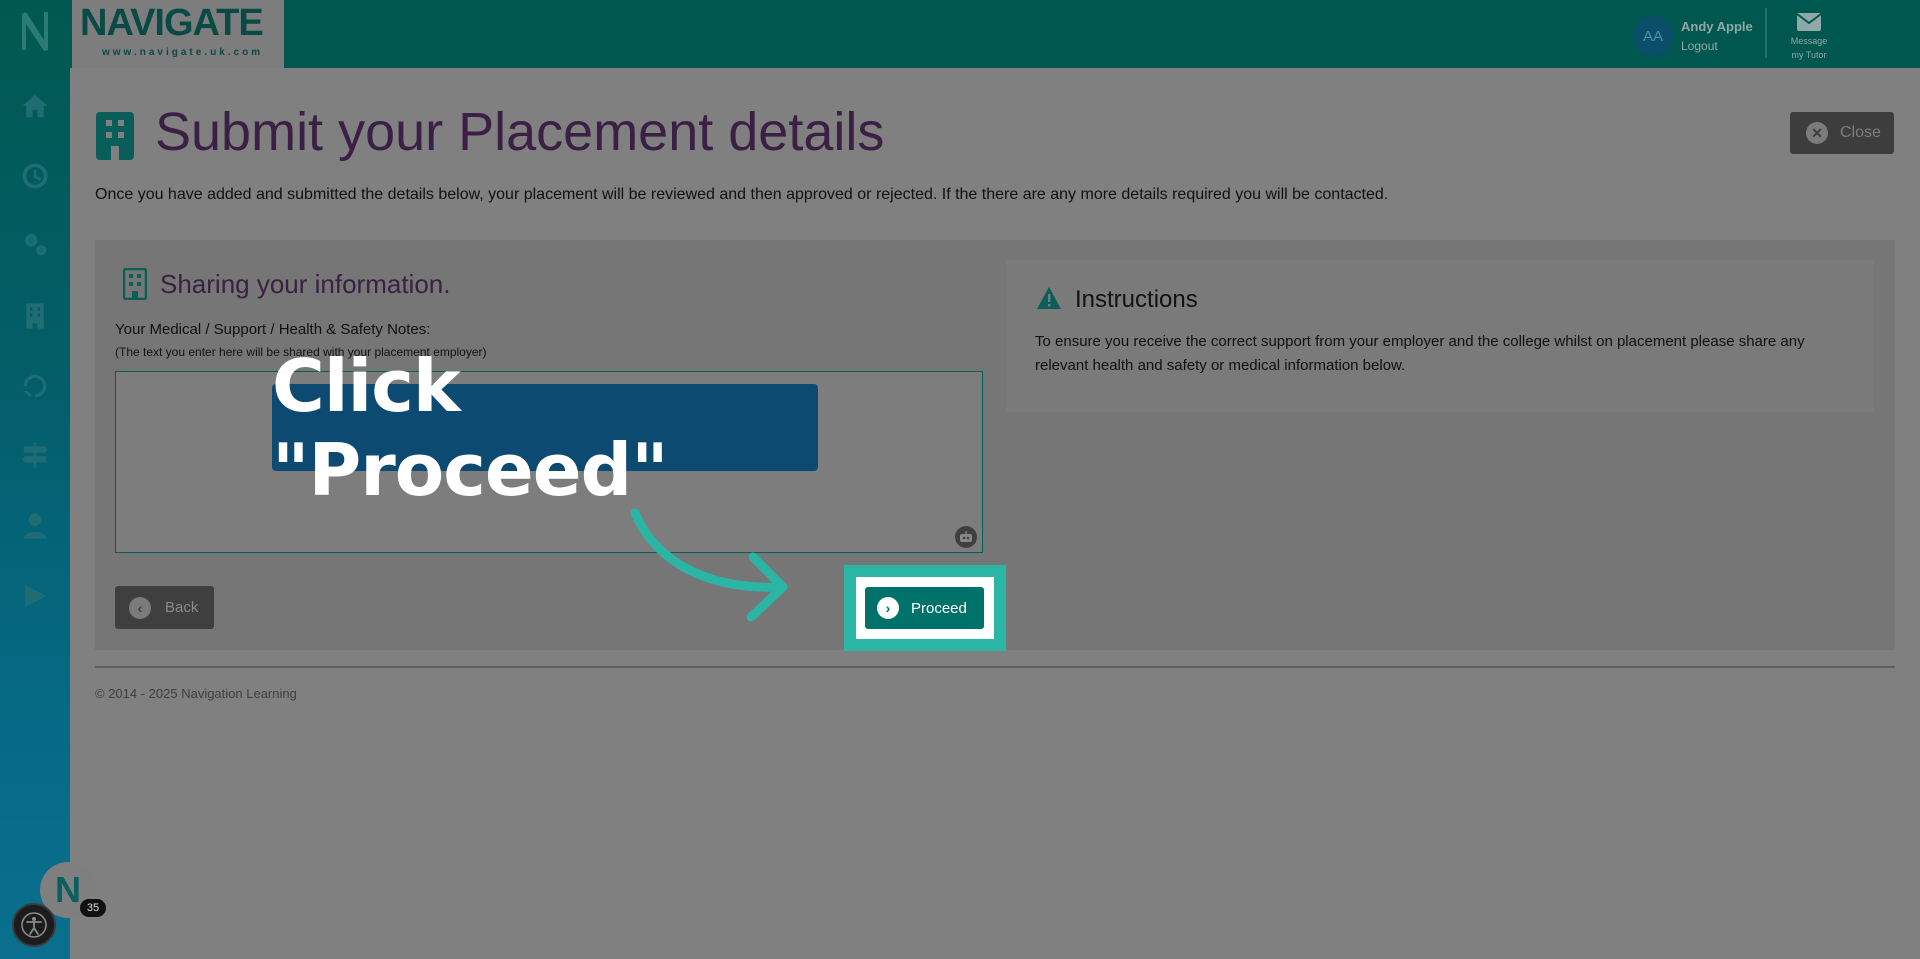  What do you see at coordinates (888, 608) in the screenshot?
I see `chevron-right-icon: ›` at bounding box center [888, 608].